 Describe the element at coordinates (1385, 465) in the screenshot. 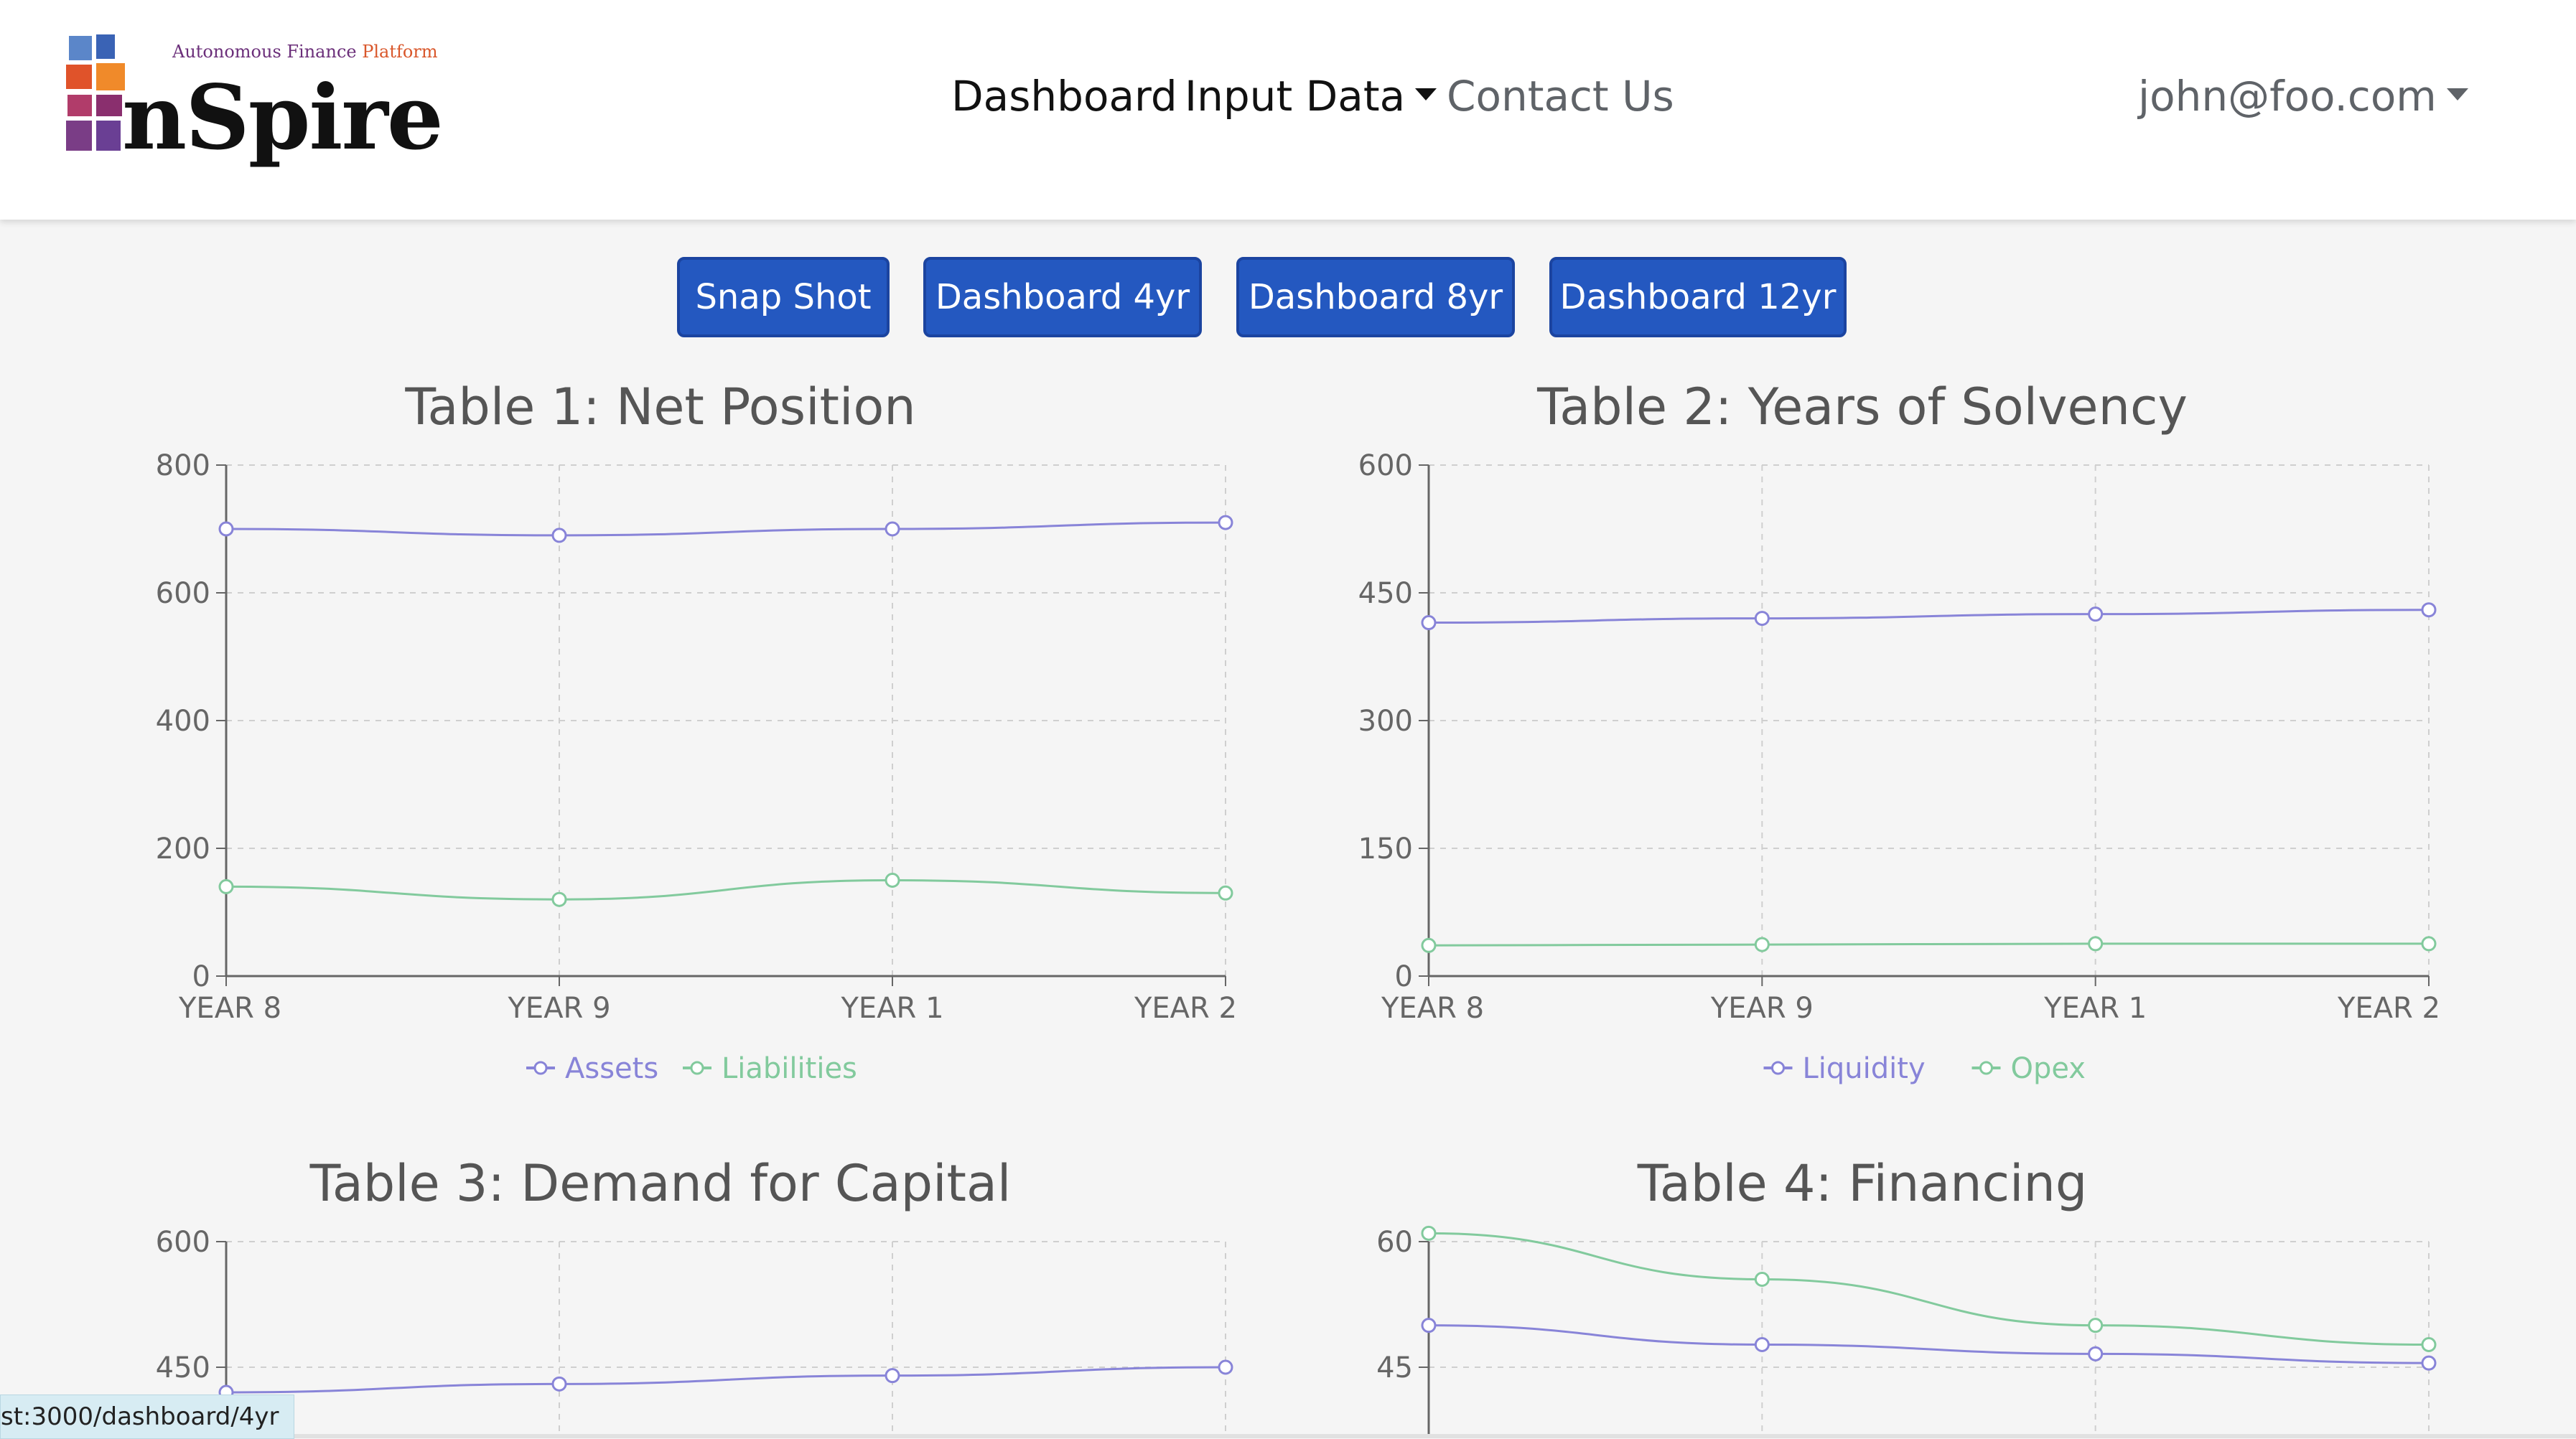

I see `chart-2-ytick-label: 600` at that location.